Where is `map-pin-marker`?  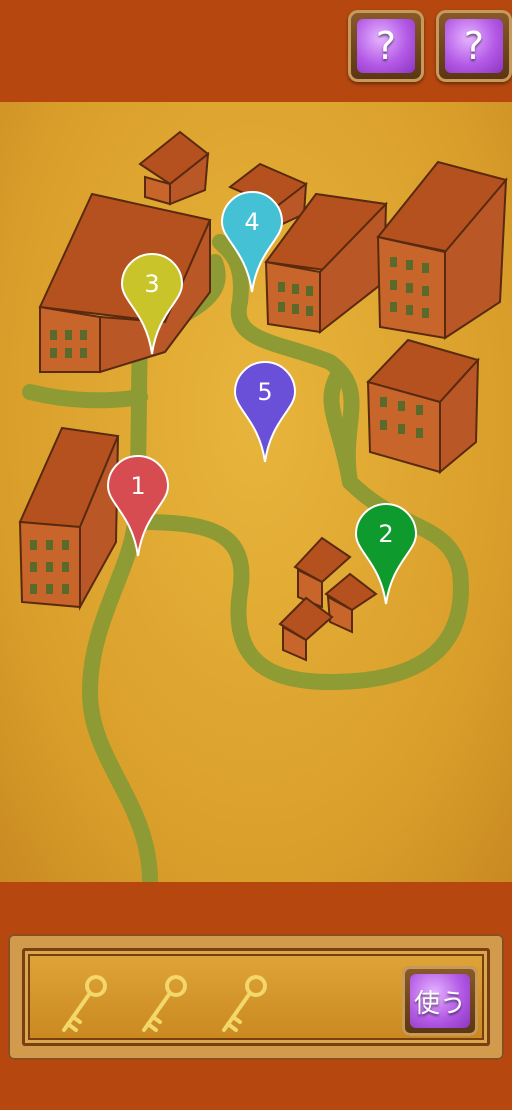
map-pin-marker is located at coordinates (265, 412).